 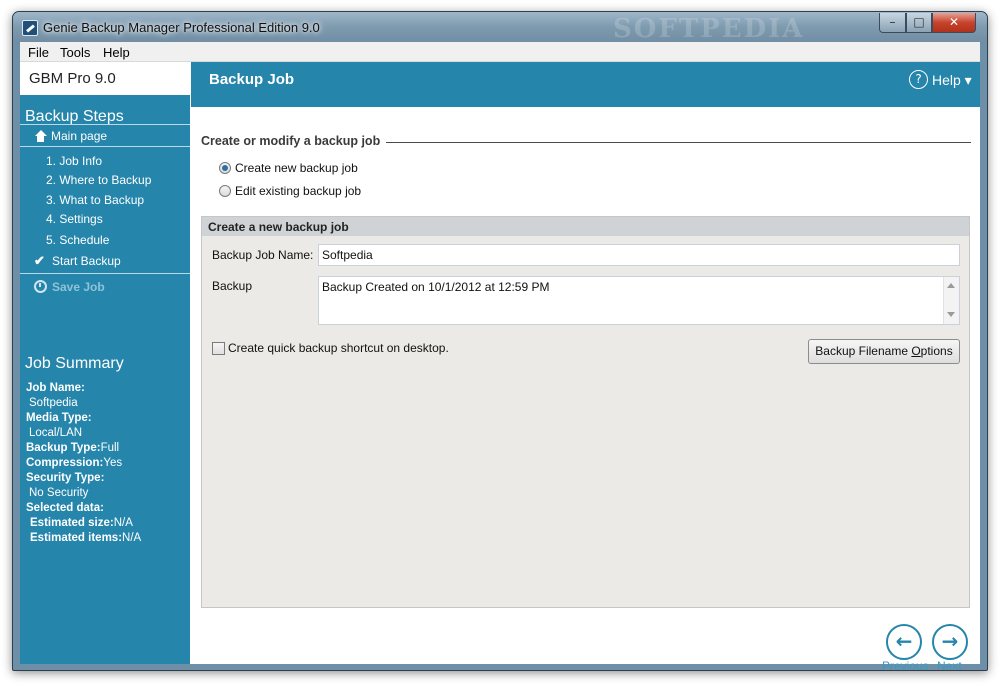 I want to click on arrow-right-icon: →, so click(x=950, y=641).